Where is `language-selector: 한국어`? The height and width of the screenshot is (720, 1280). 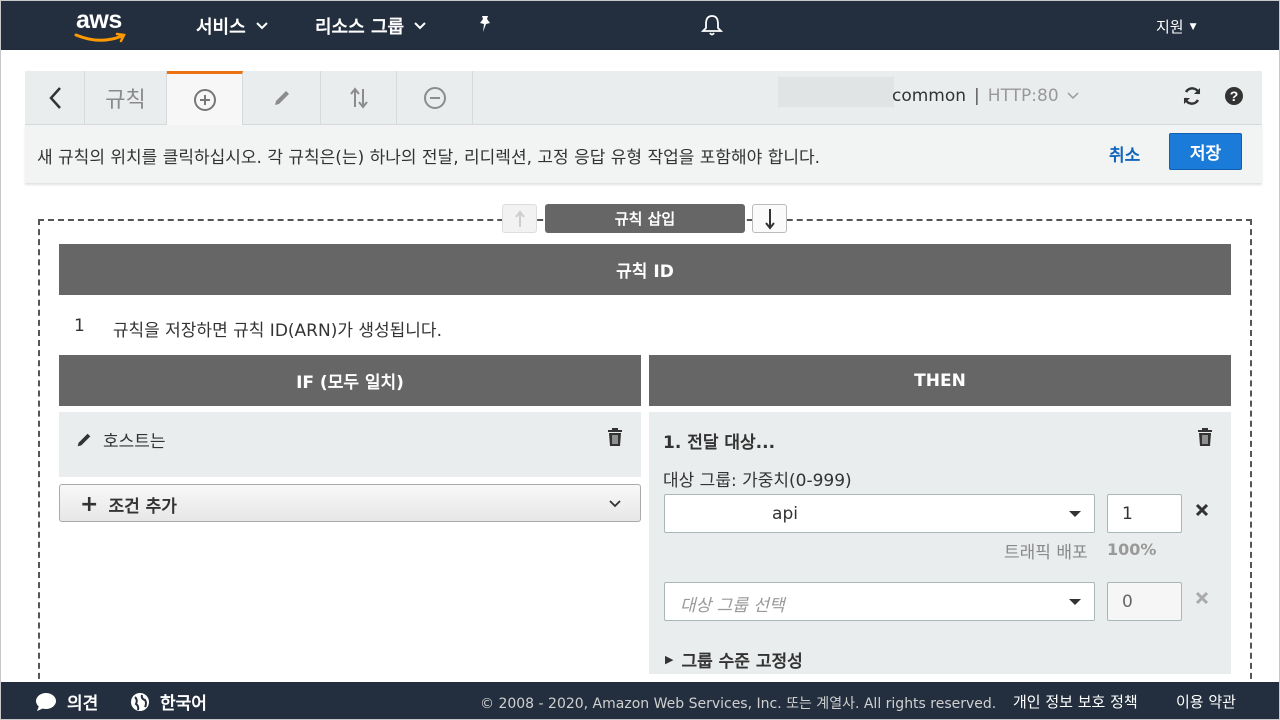
language-selector: 한국어 is located at coordinates (168, 701).